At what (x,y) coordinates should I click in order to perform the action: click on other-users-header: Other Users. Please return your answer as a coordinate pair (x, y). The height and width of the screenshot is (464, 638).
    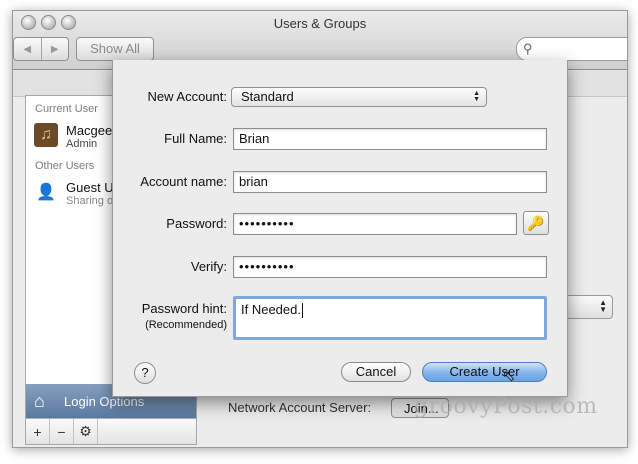
    Looking at the image, I should click on (65, 166).